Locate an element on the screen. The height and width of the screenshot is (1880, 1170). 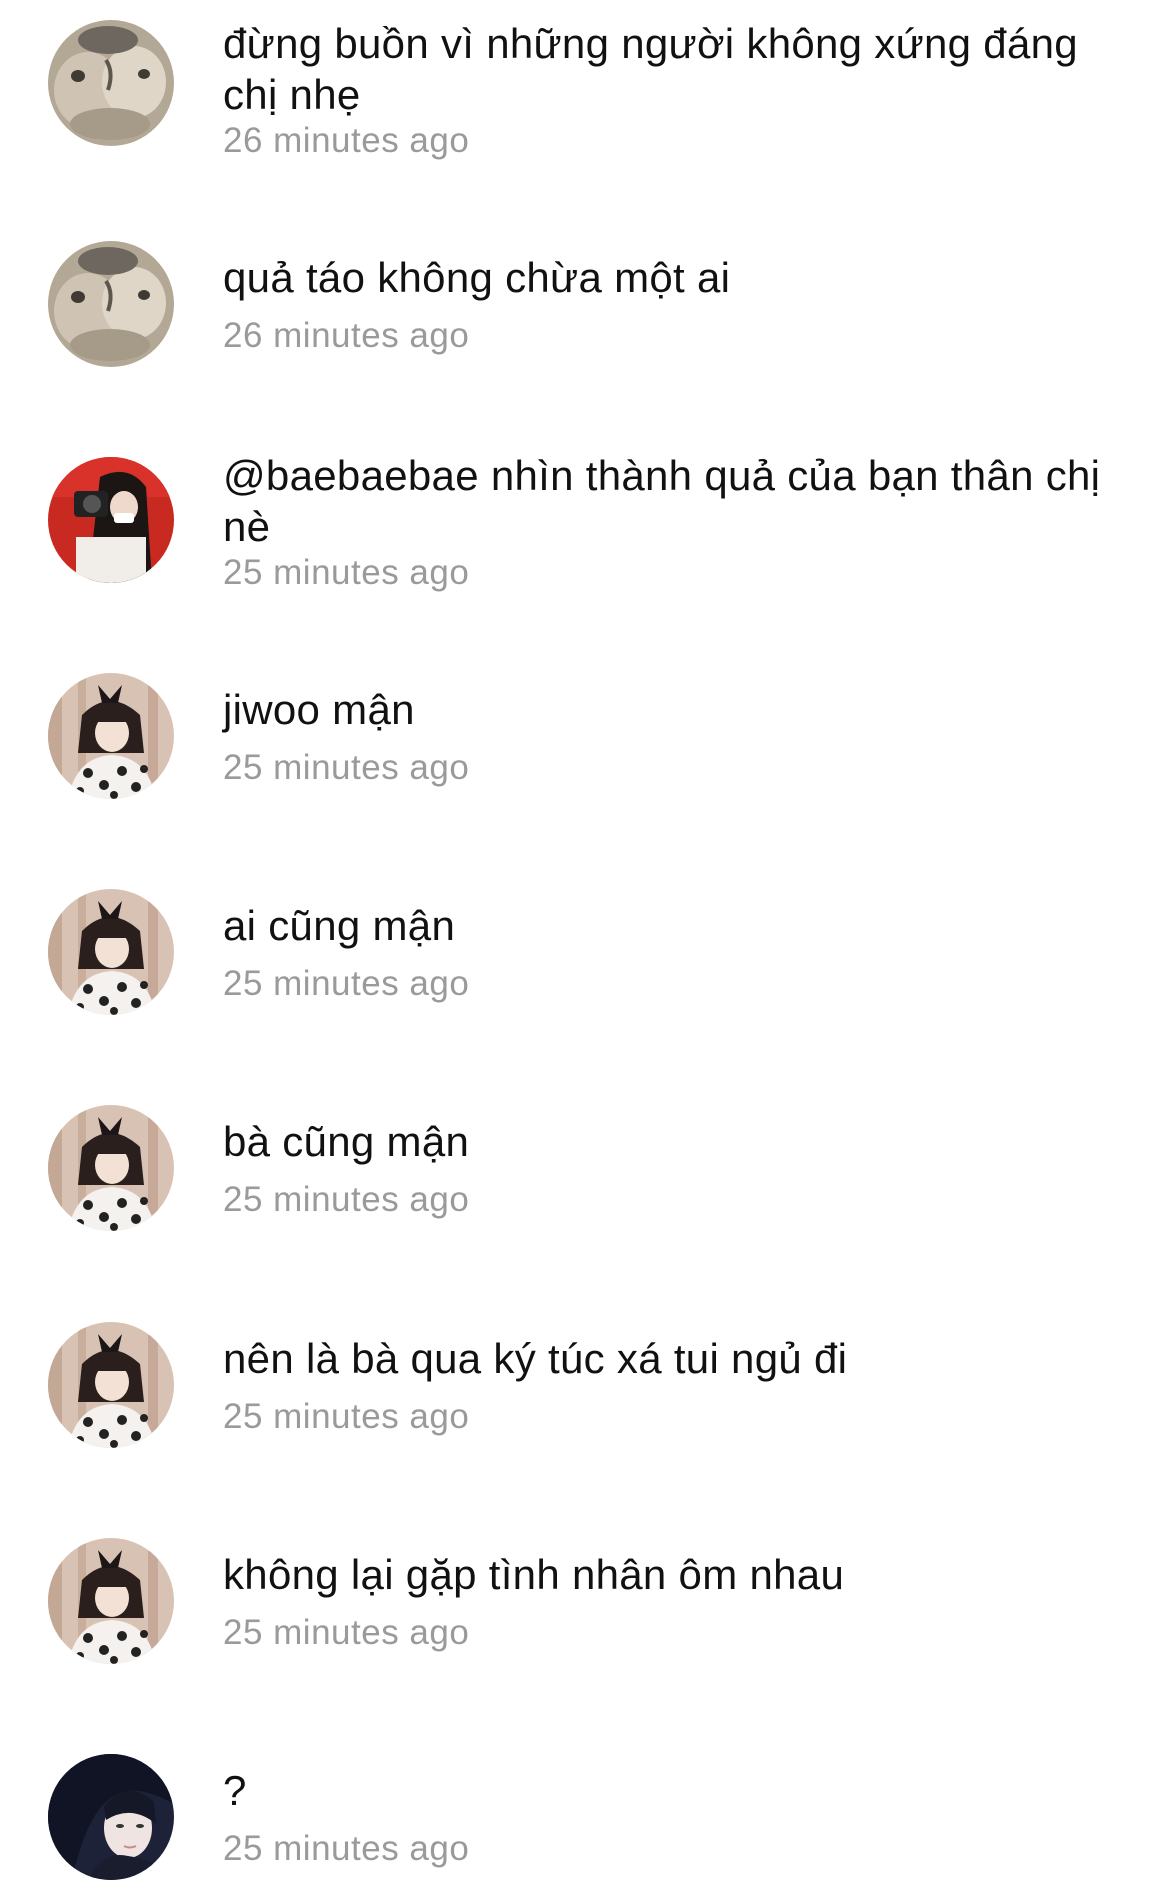
comment-text: ai cũng mận is located at coordinates (339, 925).